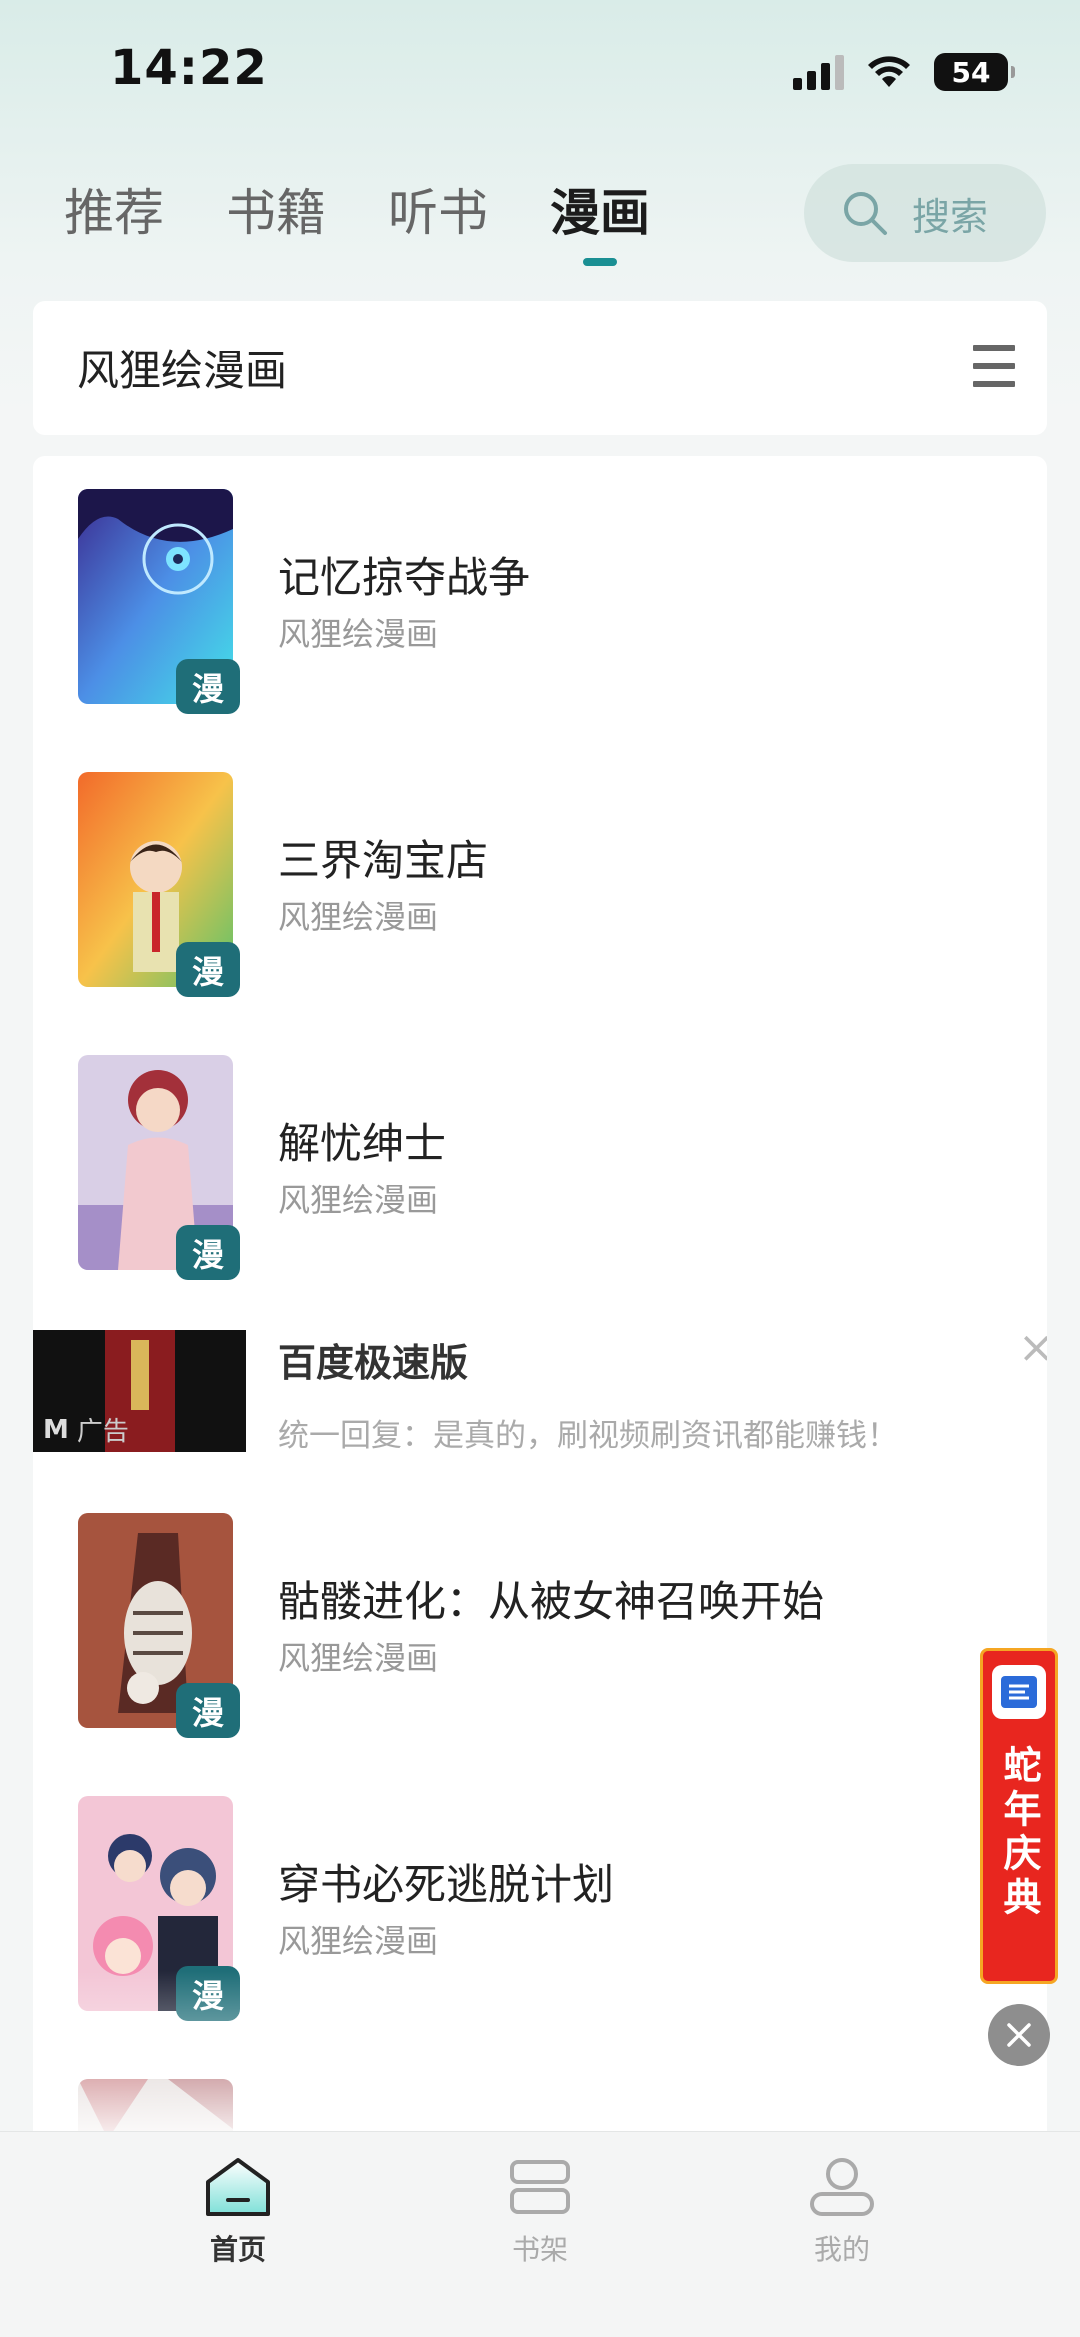  What do you see at coordinates (1019, 1833) in the screenshot?
I see `promo-text: 蛇年庆典` at bounding box center [1019, 1833].